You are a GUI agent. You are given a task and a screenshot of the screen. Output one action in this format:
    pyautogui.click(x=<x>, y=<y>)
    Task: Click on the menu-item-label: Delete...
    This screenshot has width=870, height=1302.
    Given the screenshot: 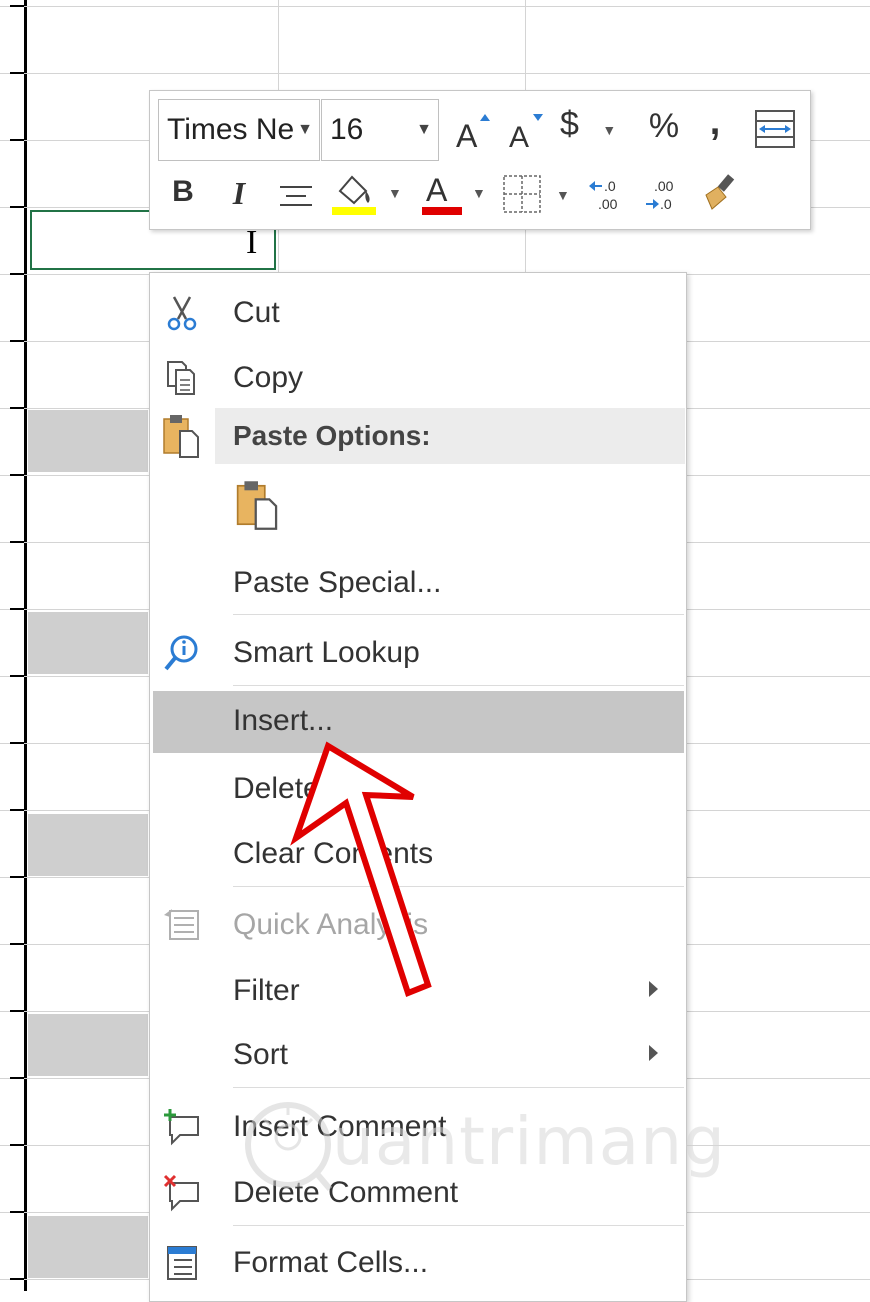 What is the action you would take?
    pyautogui.click(x=289, y=788)
    